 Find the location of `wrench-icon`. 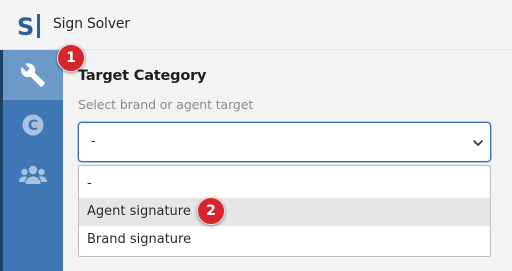

wrench-icon is located at coordinates (33, 75).